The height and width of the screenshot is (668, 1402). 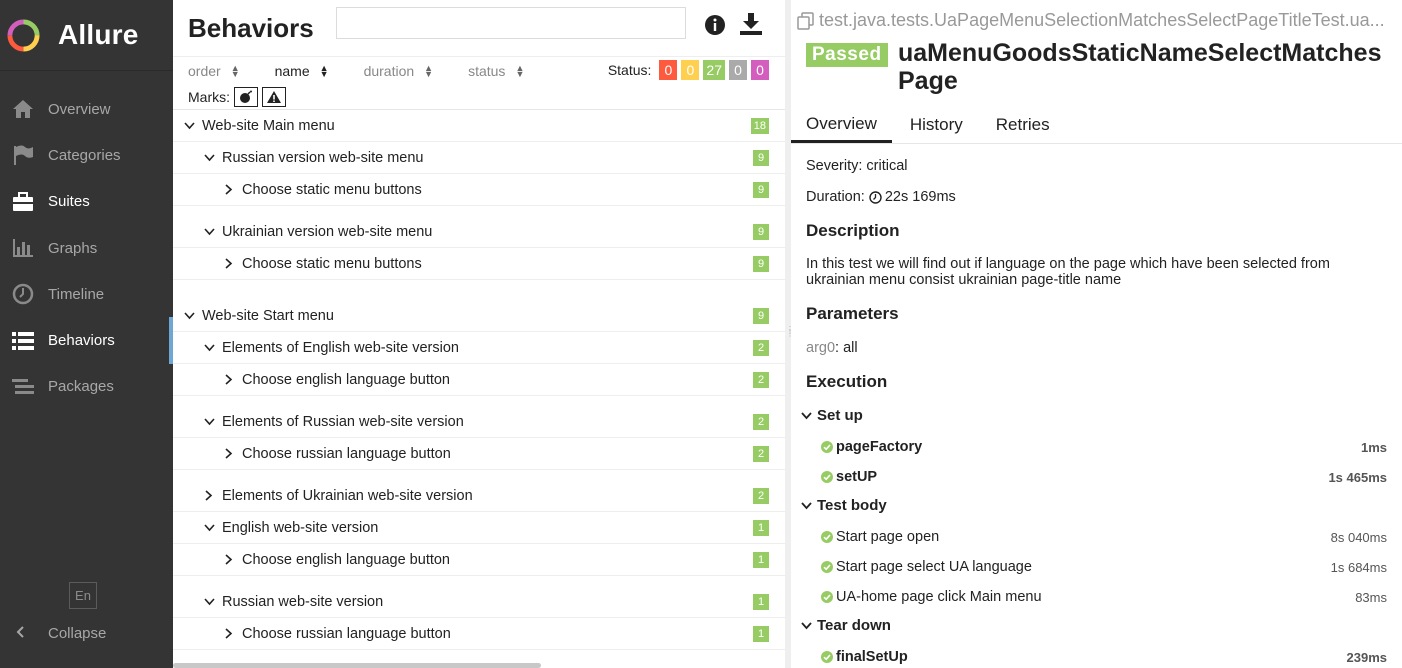 What do you see at coordinates (302, 71) in the screenshot?
I see `sort-name: name ▲ ▼` at bounding box center [302, 71].